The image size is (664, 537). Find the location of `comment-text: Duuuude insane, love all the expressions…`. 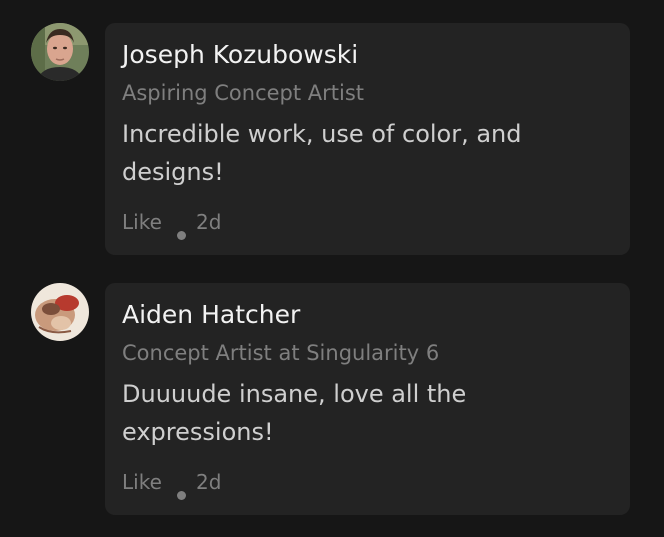

comment-text: Duuuude insane, love all the expressions… is located at coordinates (294, 413).